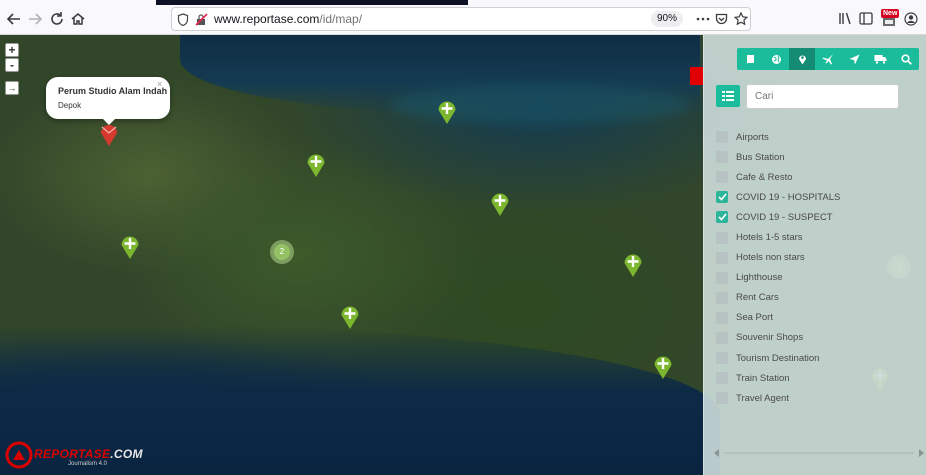  Describe the element at coordinates (752, 137) in the screenshot. I see `category-label: Airports` at that location.